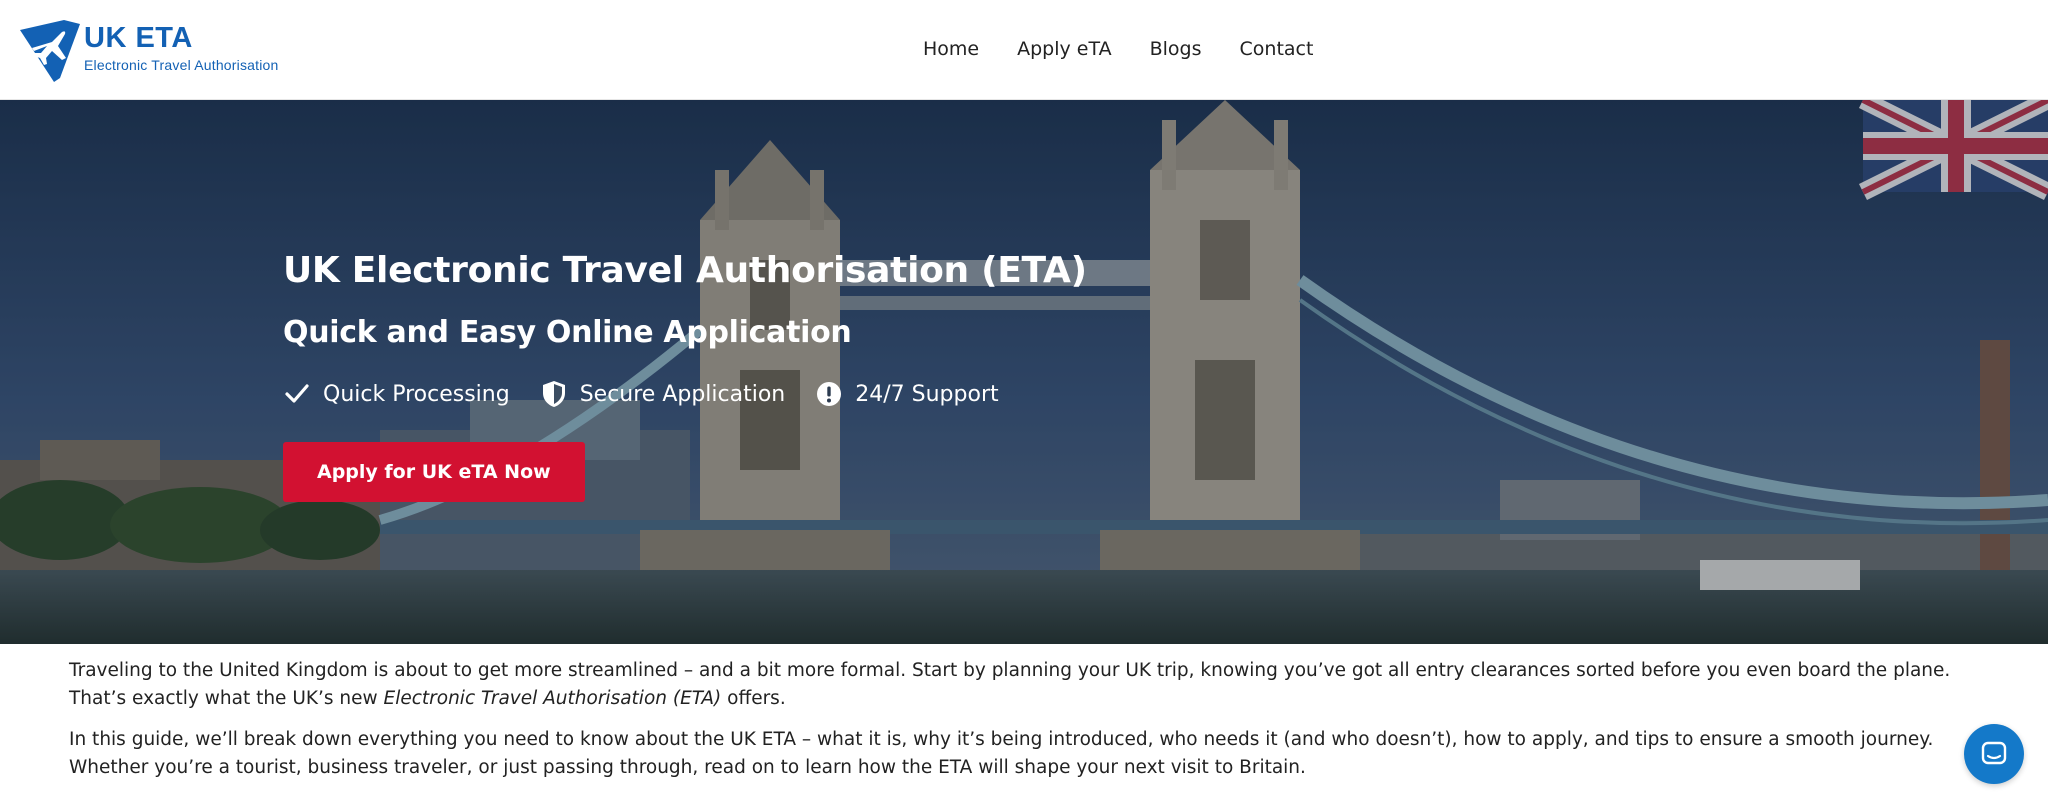 This screenshot has width=2048, height=809. I want to click on feature-label: Quick Processing, so click(416, 394).